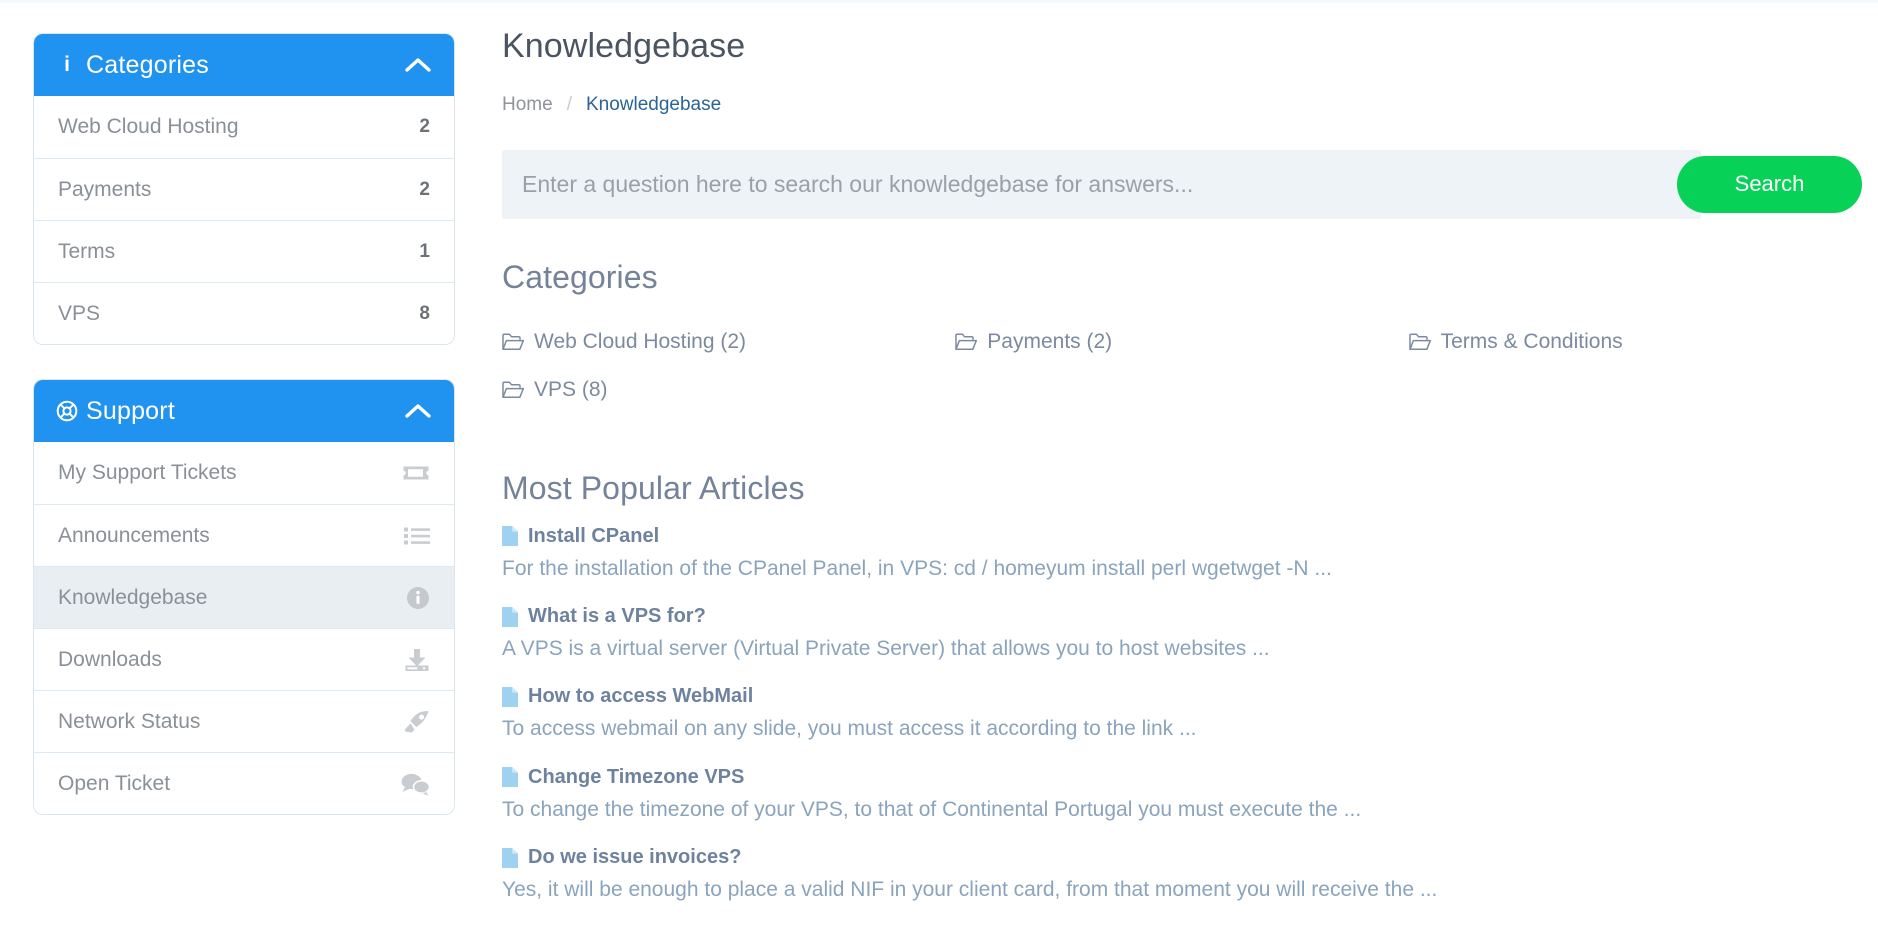 Image resolution: width=1878 pixels, height=936 pixels. Describe the element at coordinates (413, 473) in the screenshot. I see `ticket-icon` at that location.